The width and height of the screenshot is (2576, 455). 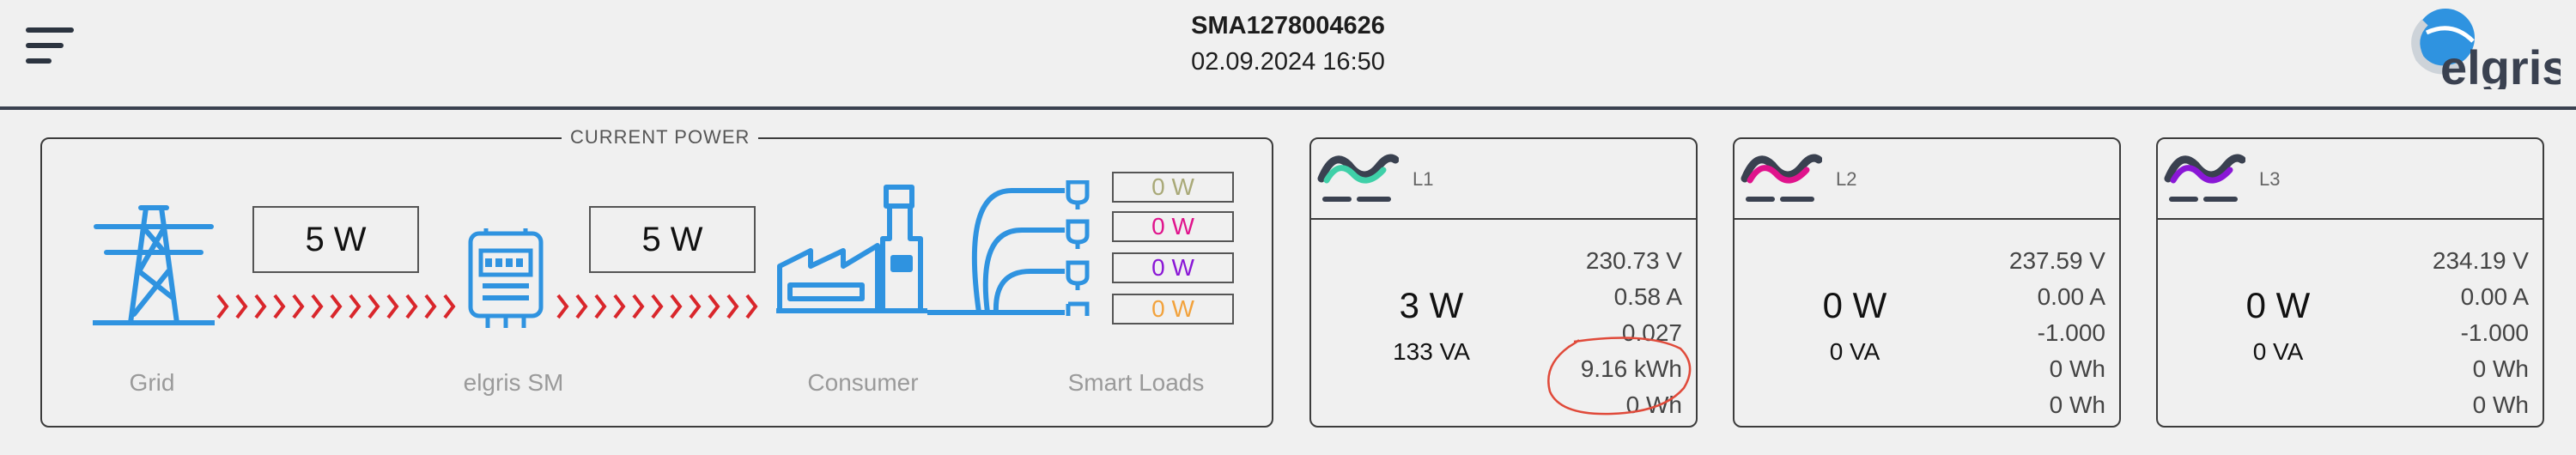 I want to click on handwritten-circle-annotation, so click(x=1620, y=377).